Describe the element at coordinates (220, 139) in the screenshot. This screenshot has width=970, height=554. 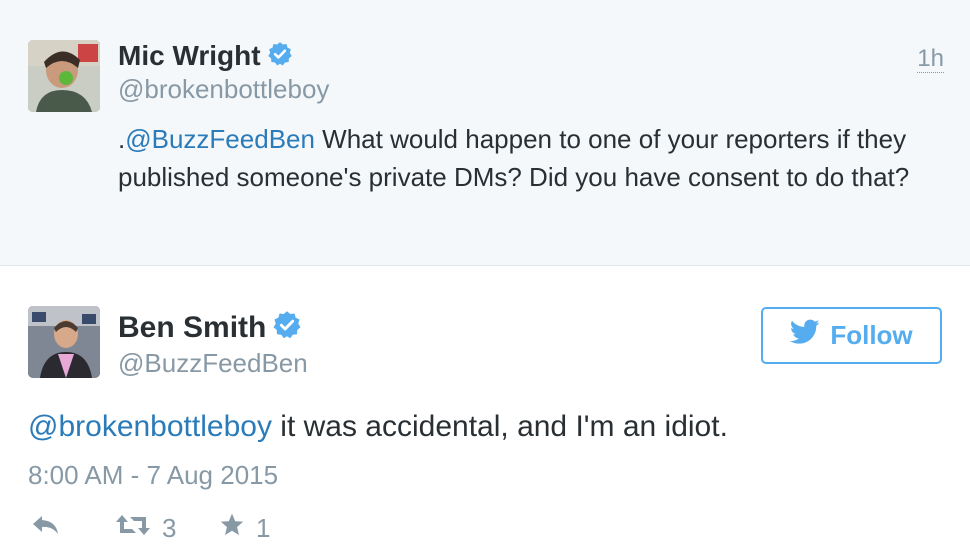
I see `mention-link: @BuzzFeedBen` at that location.